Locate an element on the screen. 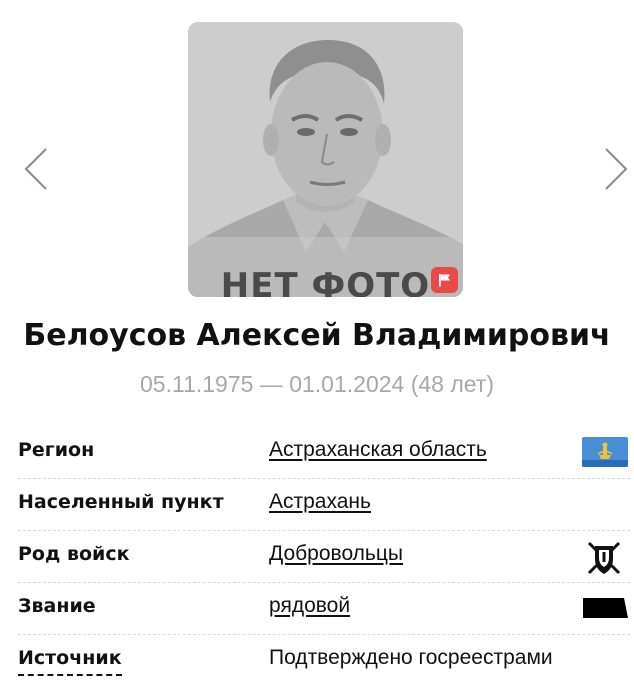 This screenshot has width=634, height=695. info-row-settlement: Населенный пункт Астрахань is located at coordinates (324, 504).